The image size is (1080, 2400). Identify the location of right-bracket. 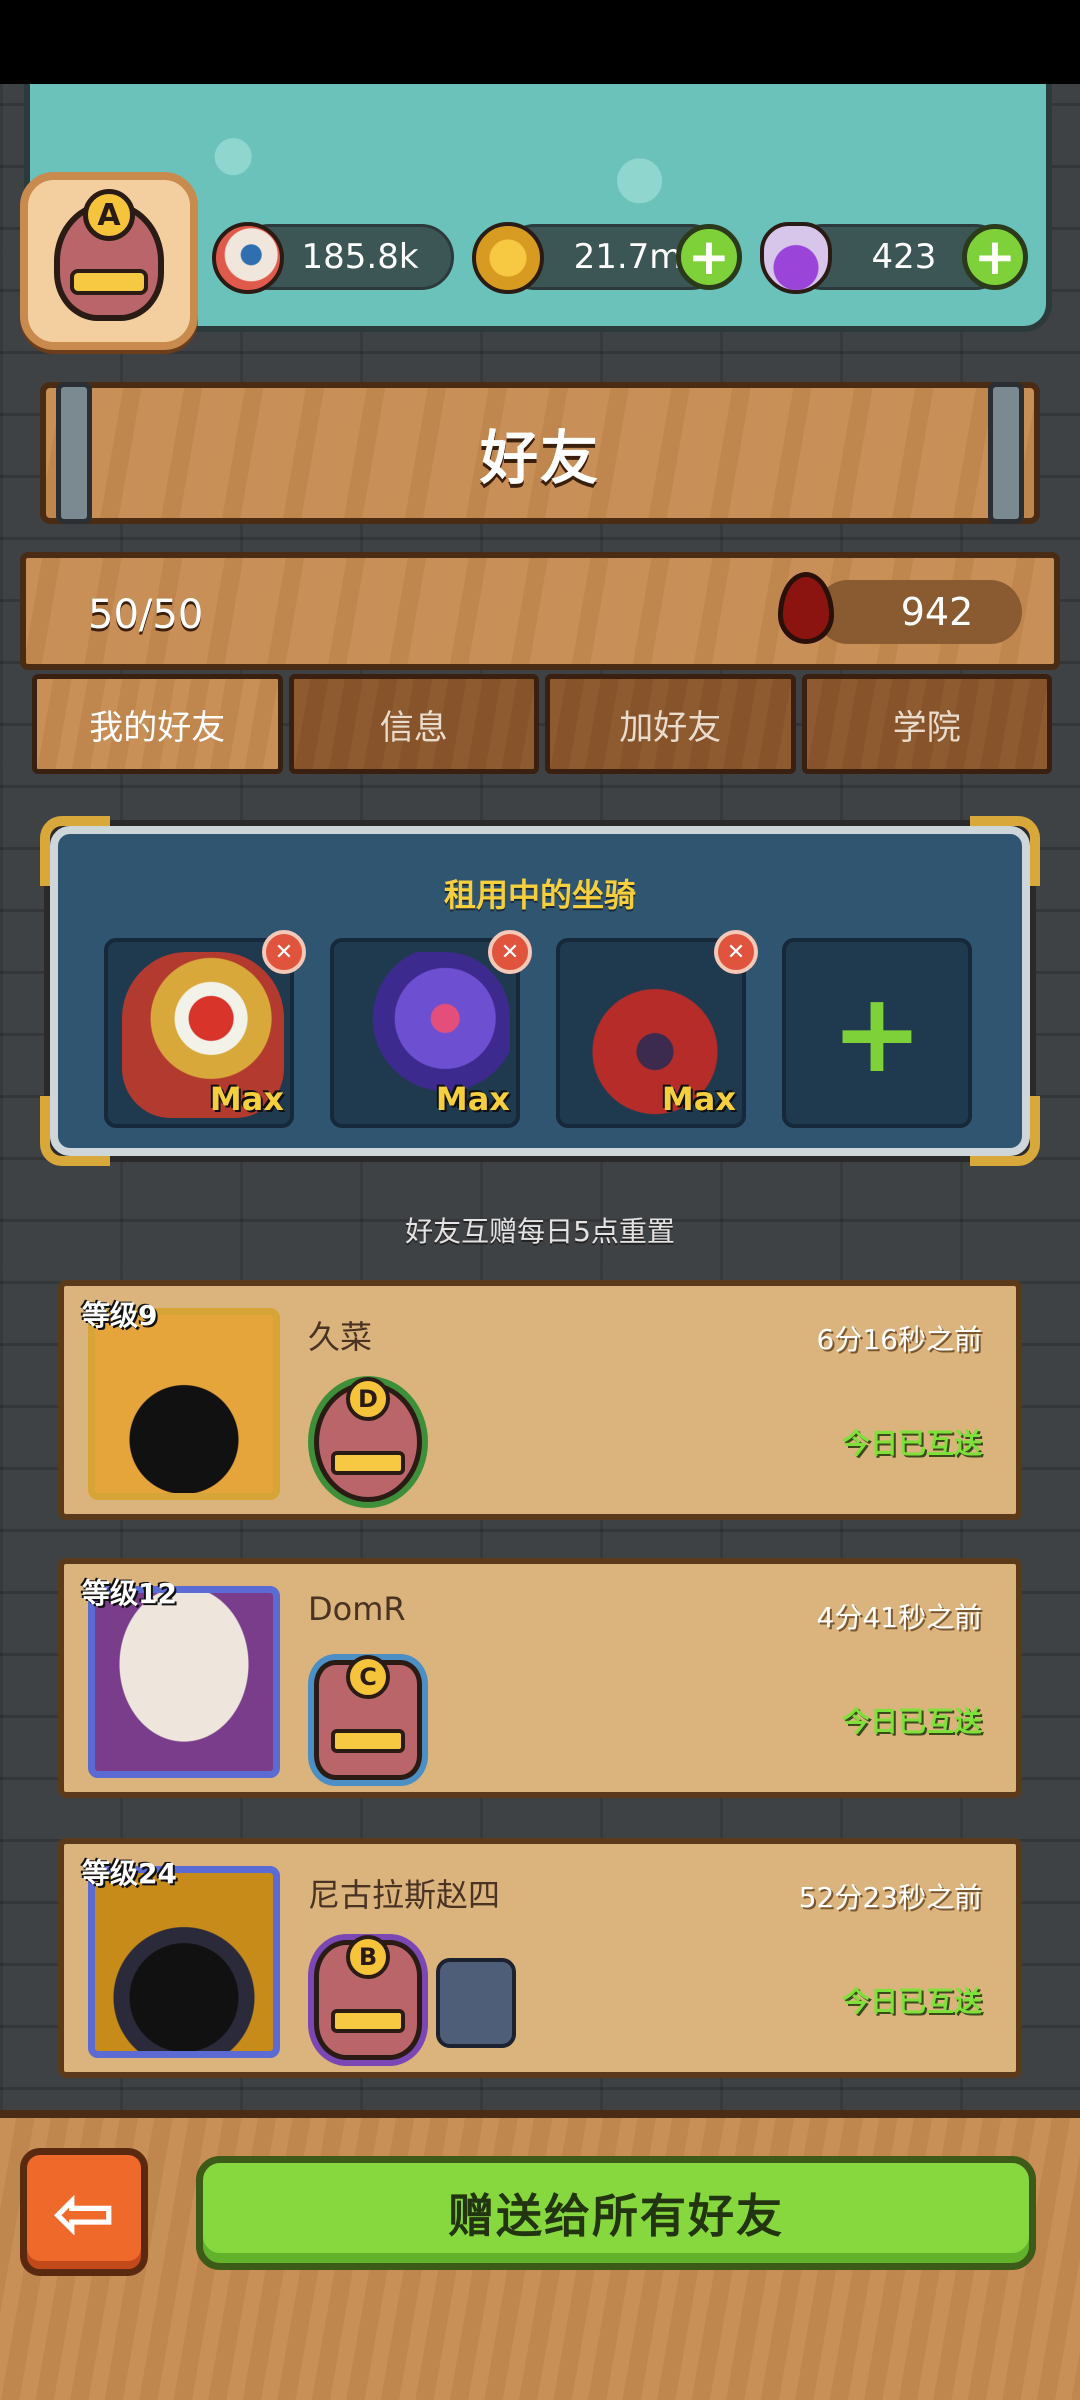
(1006, 453).